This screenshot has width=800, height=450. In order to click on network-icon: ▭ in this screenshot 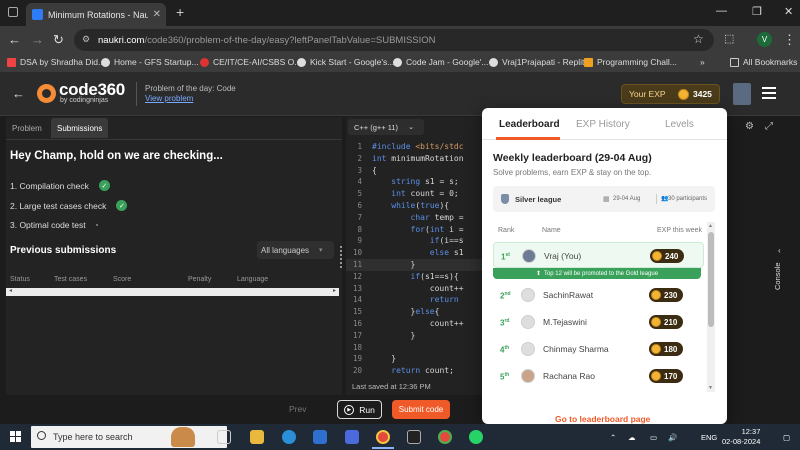, I will do `click(653, 437)`.